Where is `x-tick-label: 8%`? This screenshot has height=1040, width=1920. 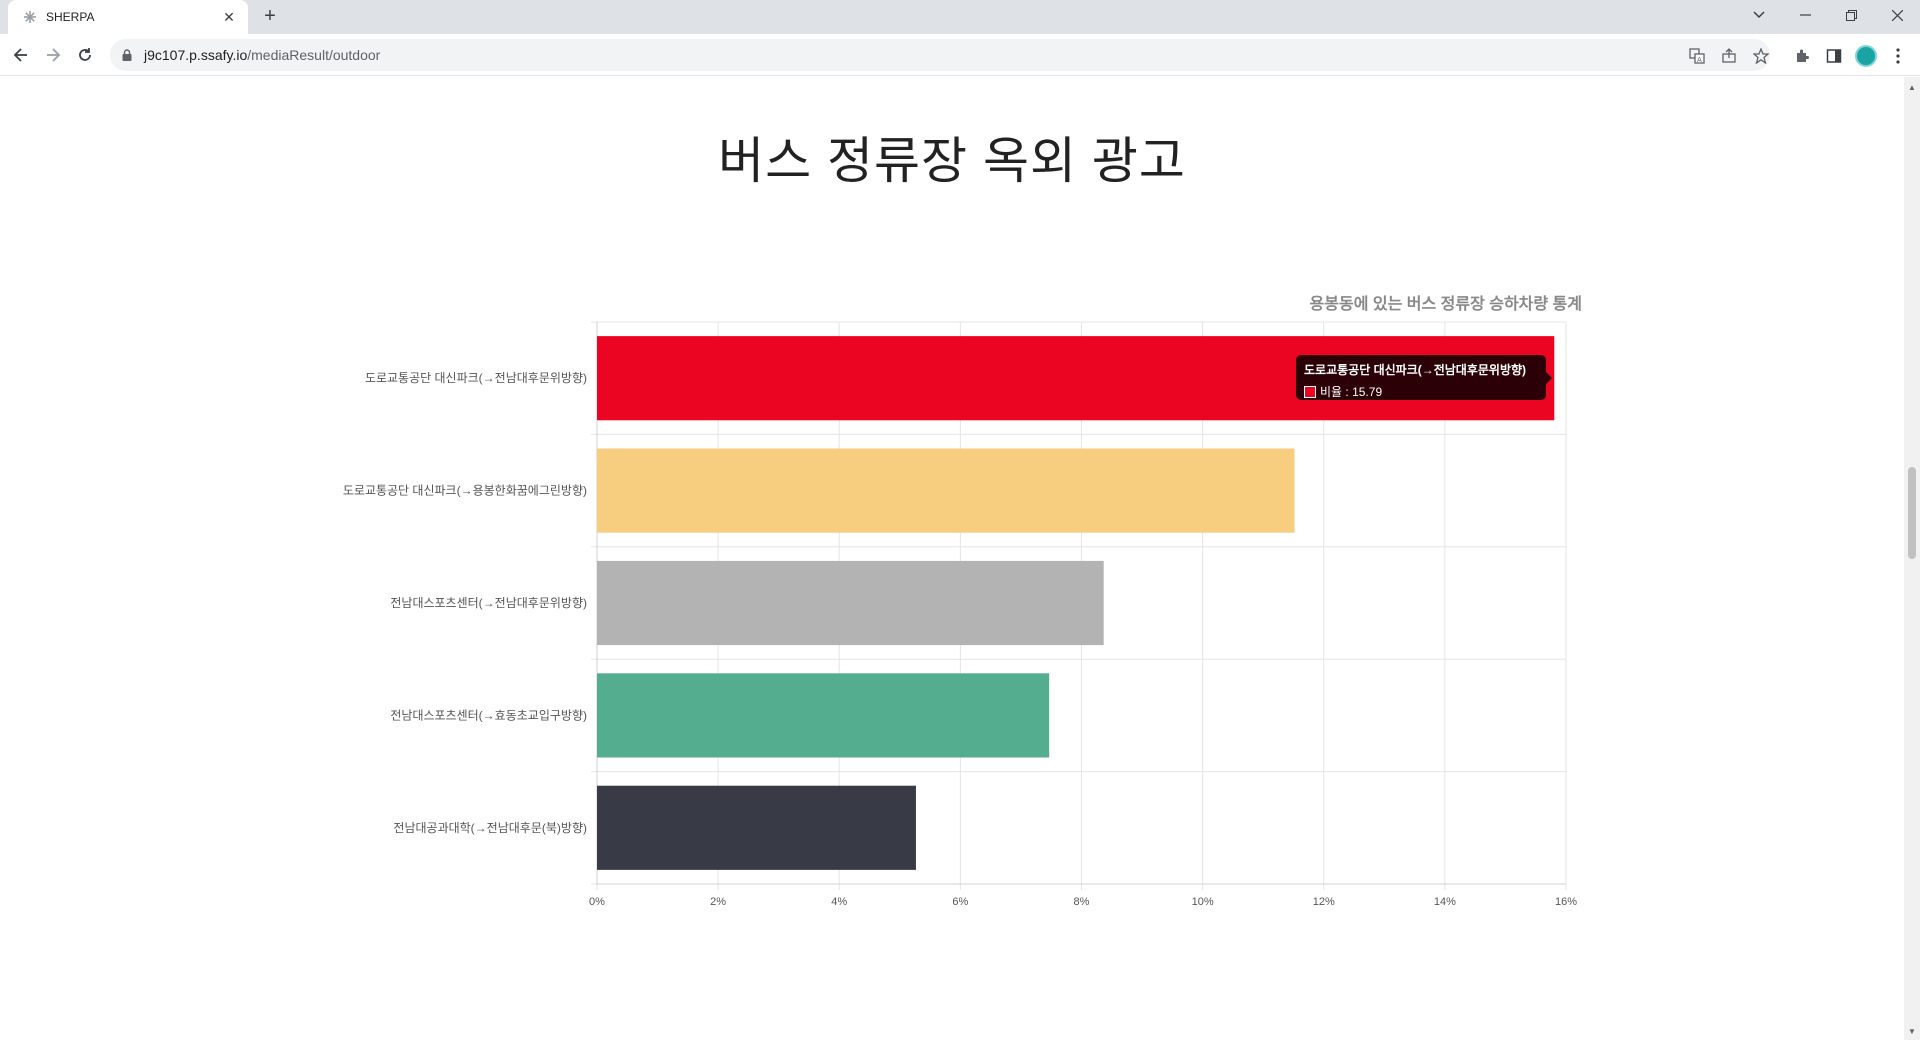 x-tick-label: 8% is located at coordinates (1082, 902).